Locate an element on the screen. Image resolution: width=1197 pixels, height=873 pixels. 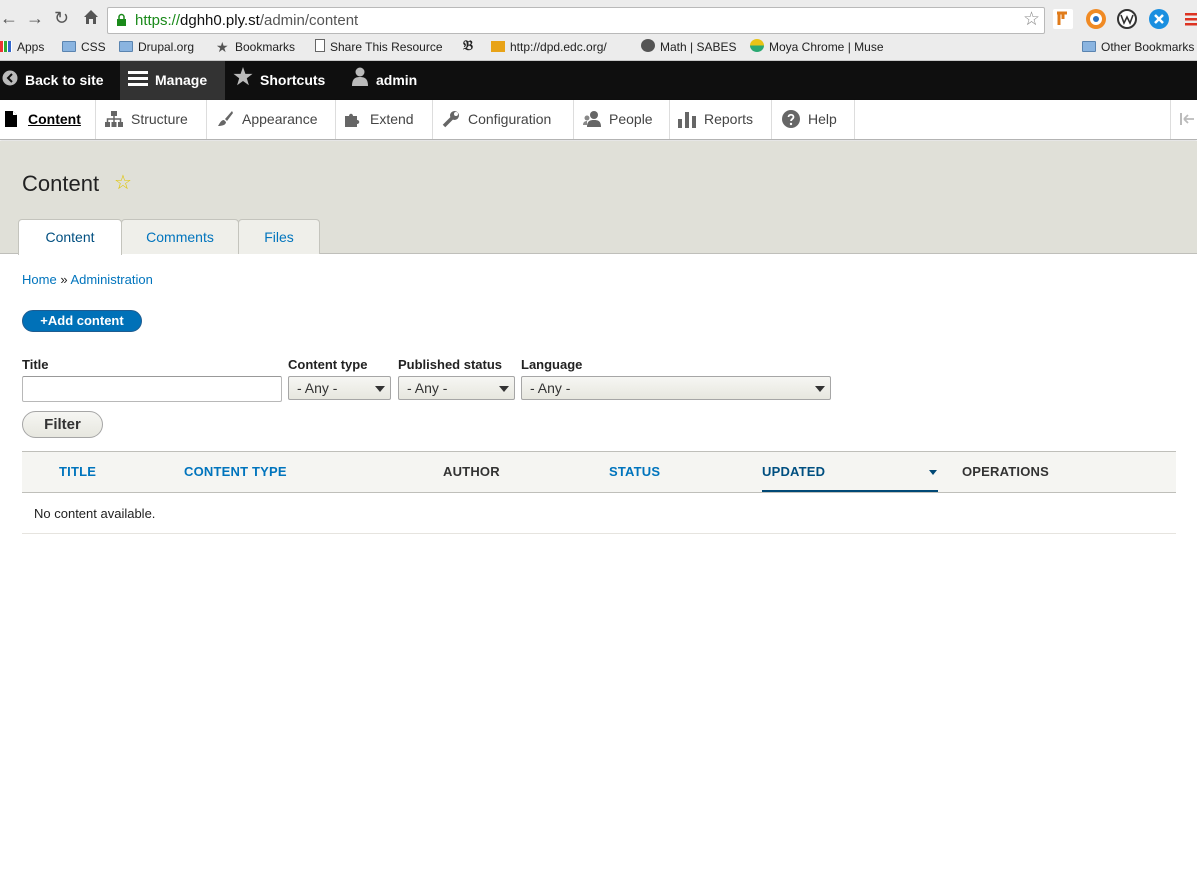
tray-item-reports: Reports is located at coordinates (721, 119).